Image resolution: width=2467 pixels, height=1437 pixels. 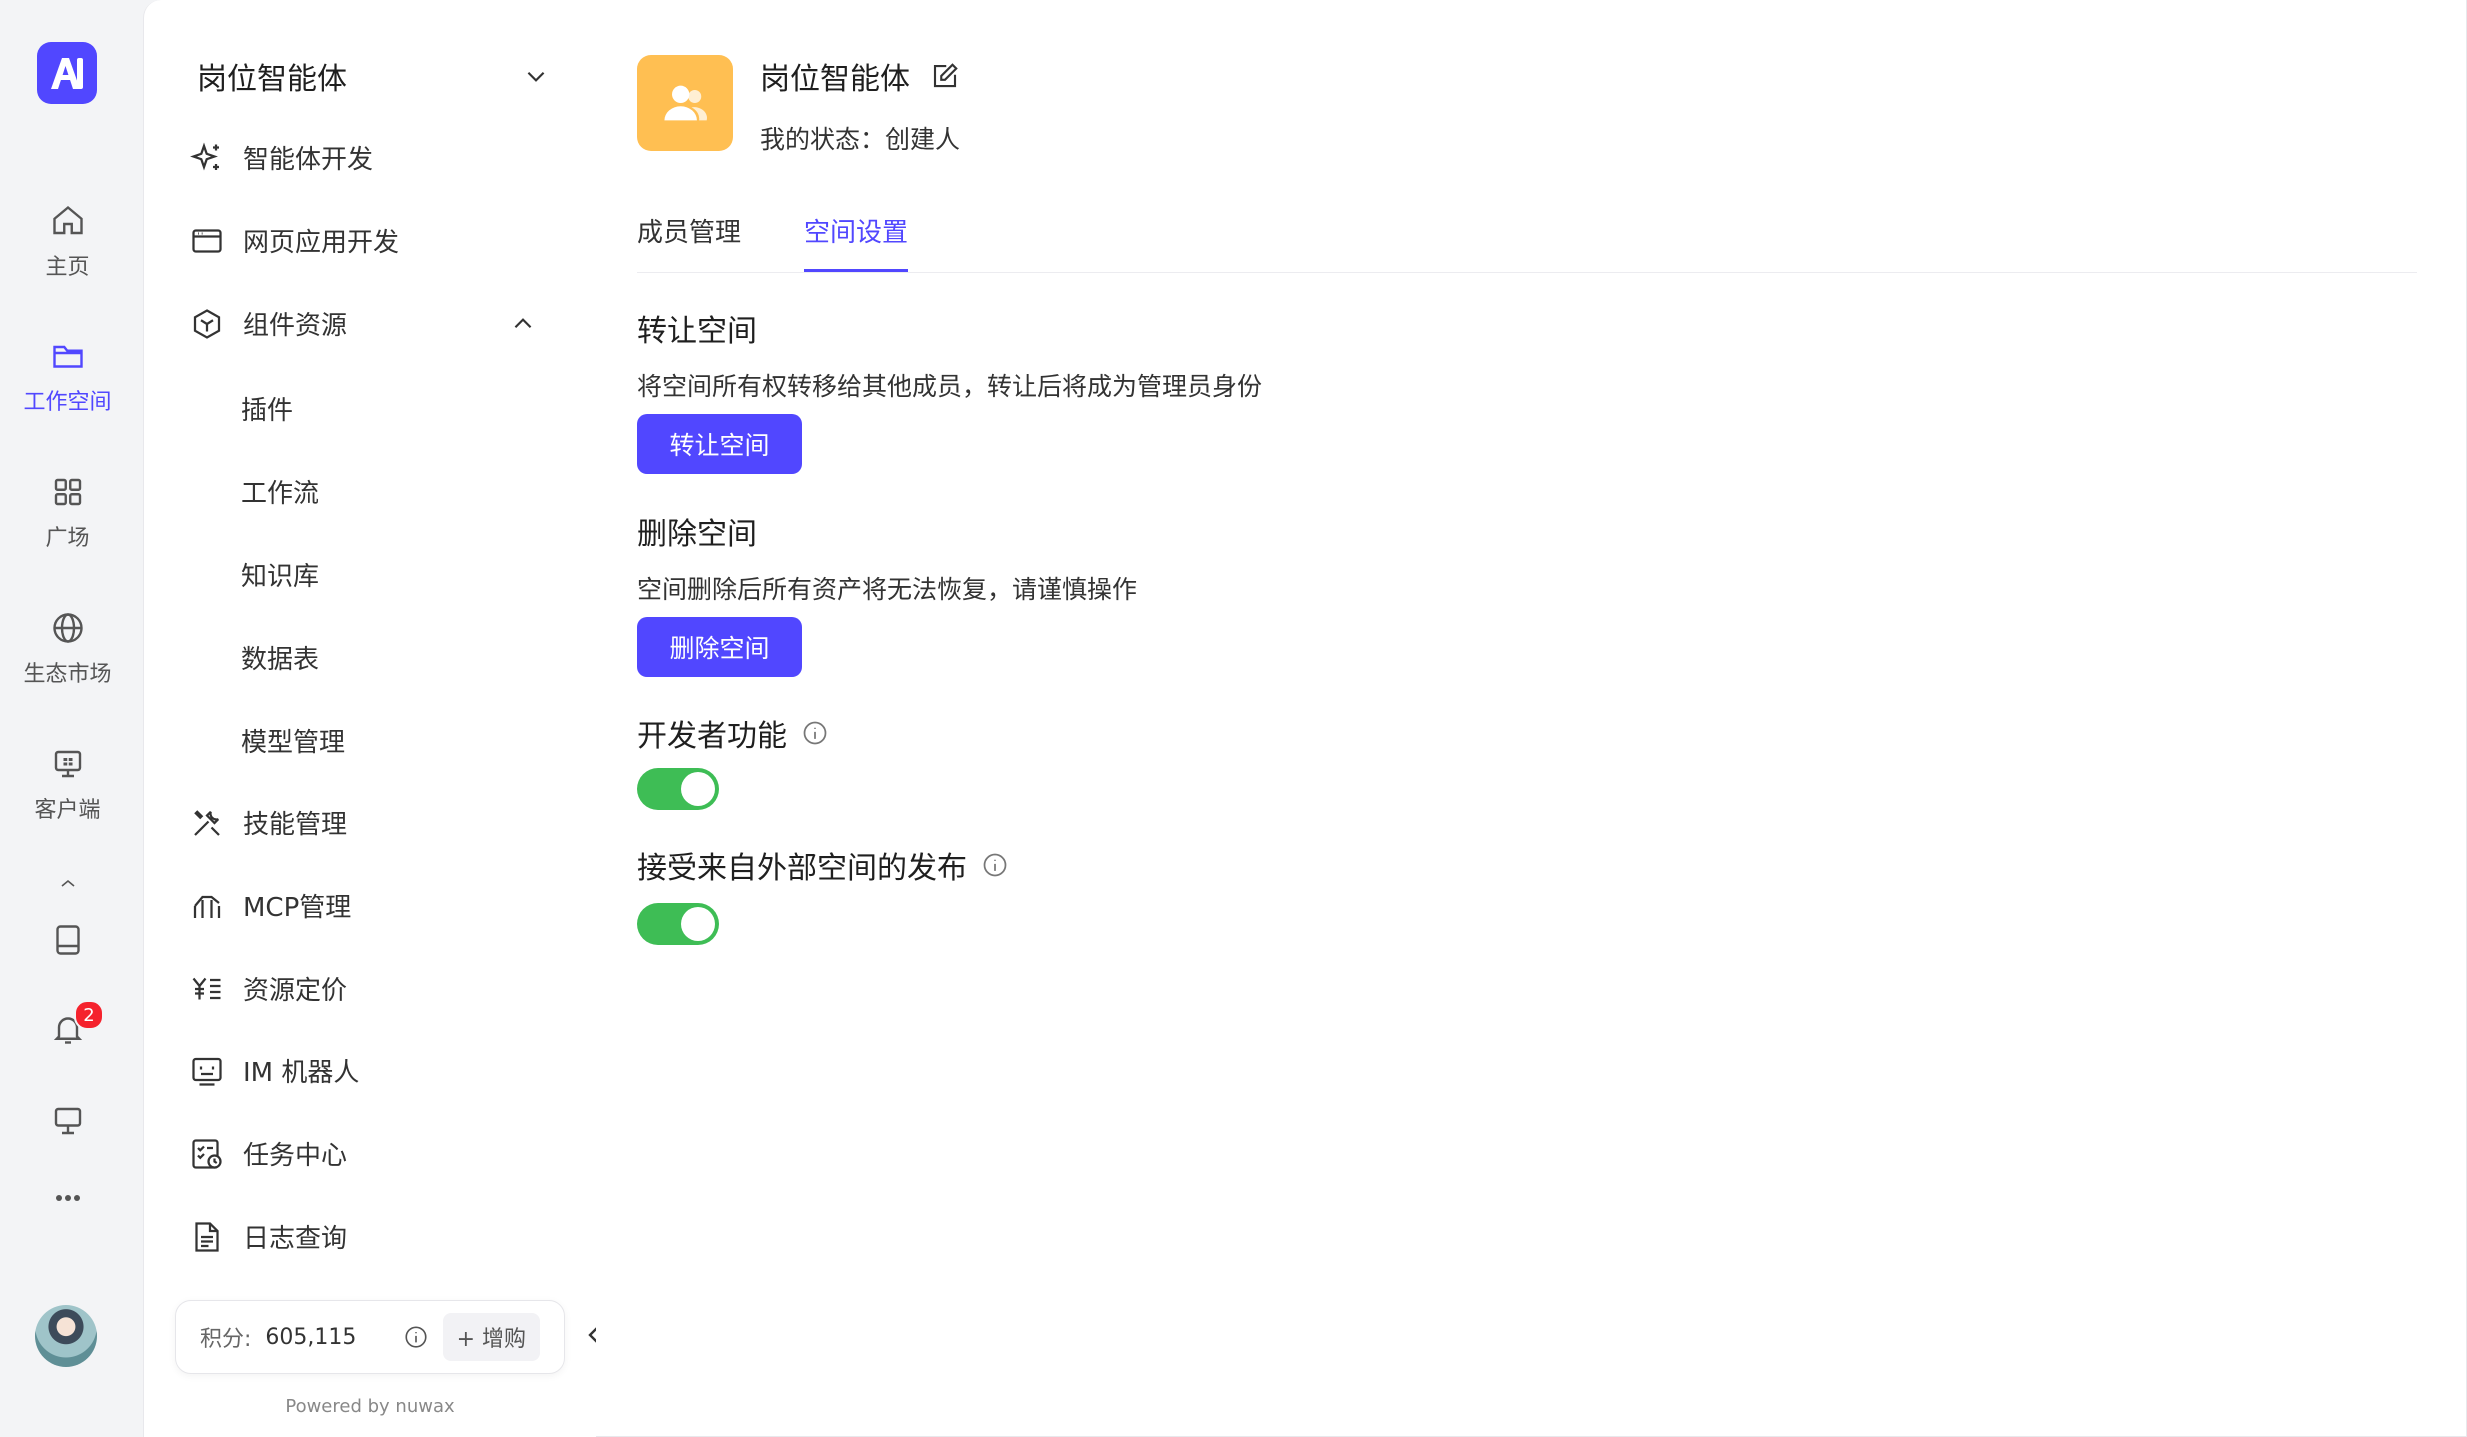 I want to click on more-dots-icon, so click(x=67, y=1198).